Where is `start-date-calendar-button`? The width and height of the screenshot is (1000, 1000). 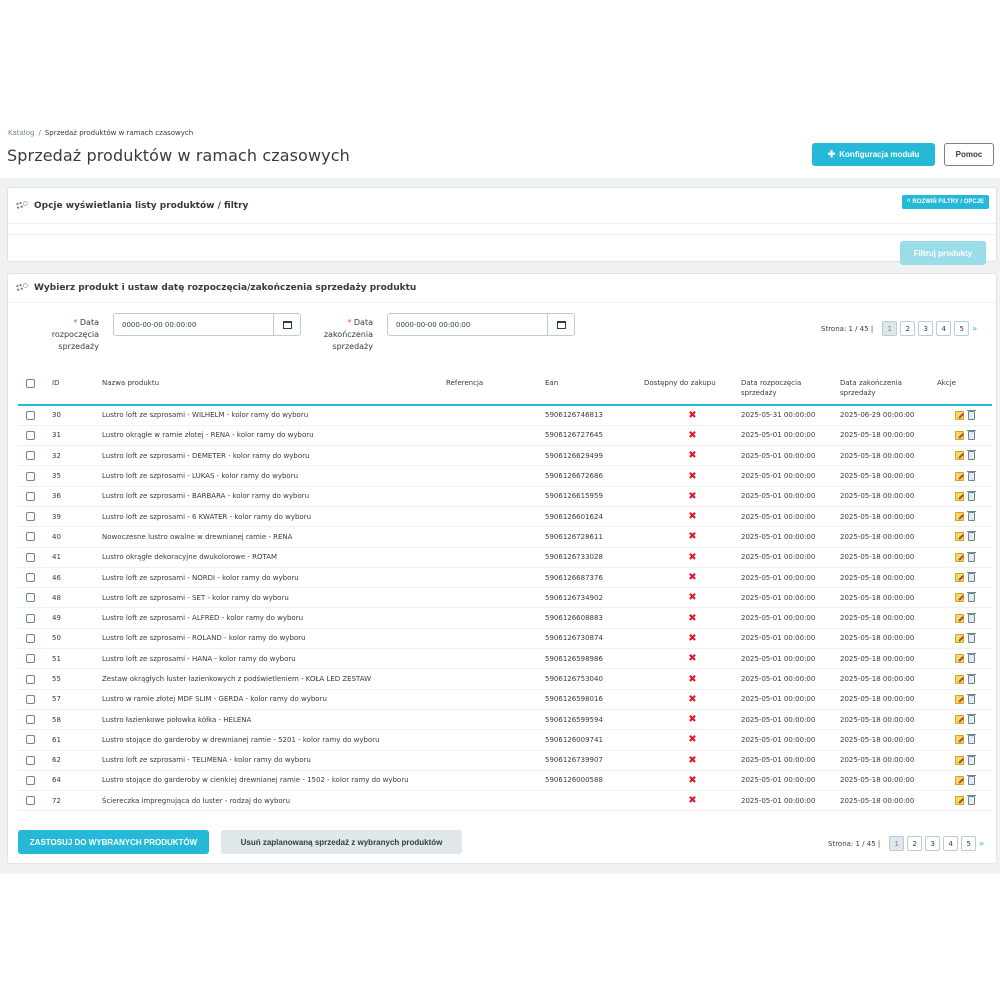
start-date-calendar-button is located at coordinates (286, 324).